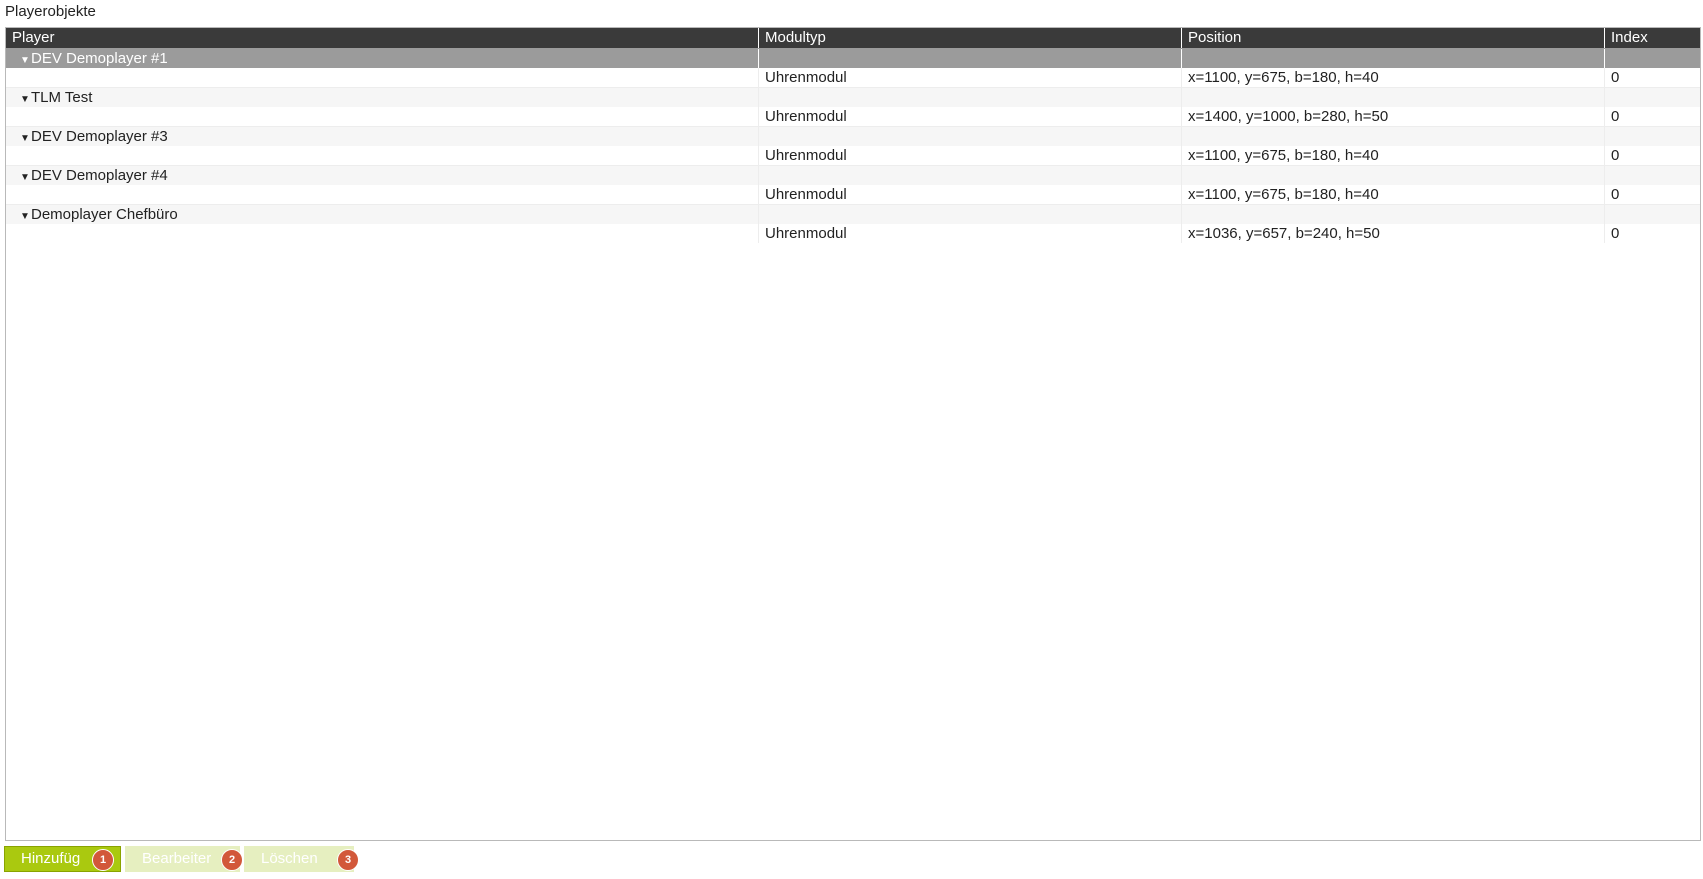 This screenshot has height=879, width=1703. I want to click on group-name: DEV Demoplayer #3, so click(99, 136).